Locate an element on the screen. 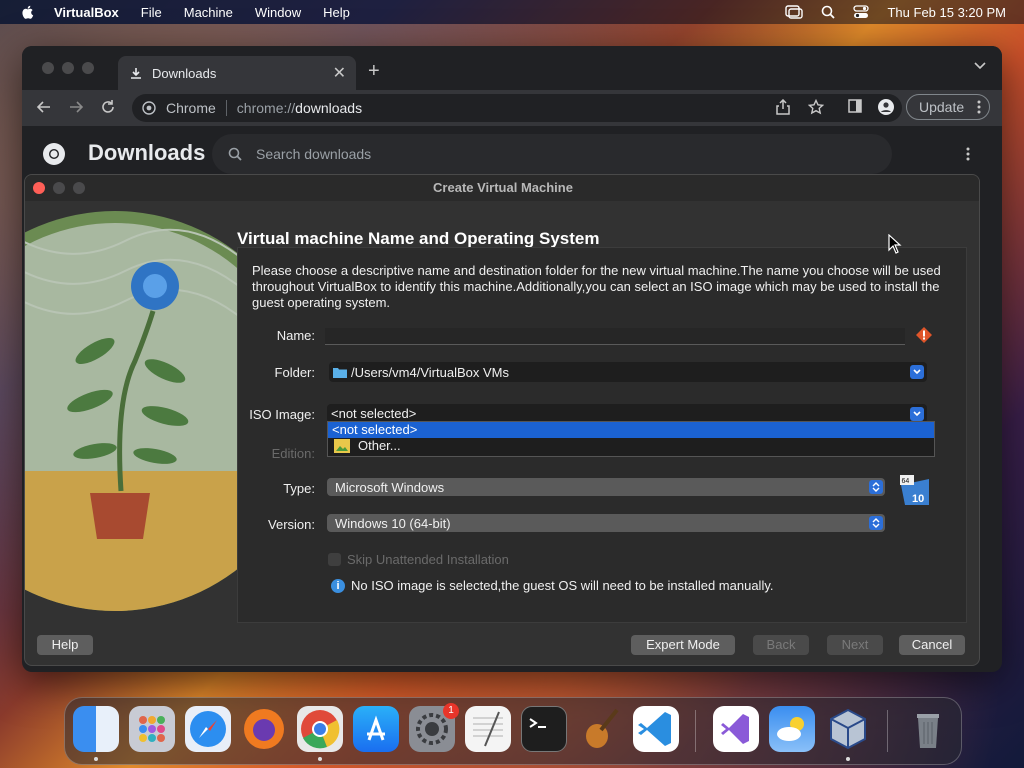  menu-help: Help is located at coordinates (336, 12).